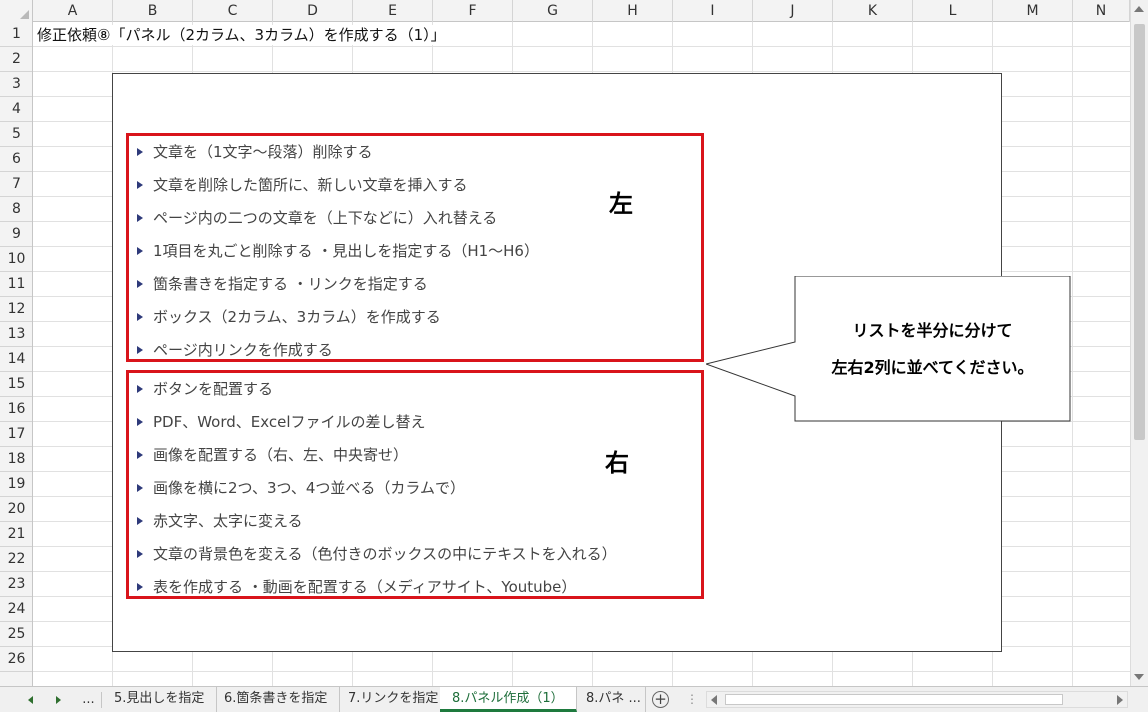 Image resolution: width=1148 pixels, height=712 pixels. Describe the element at coordinates (73, 11) in the screenshot. I see `column-header-a: A` at that location.